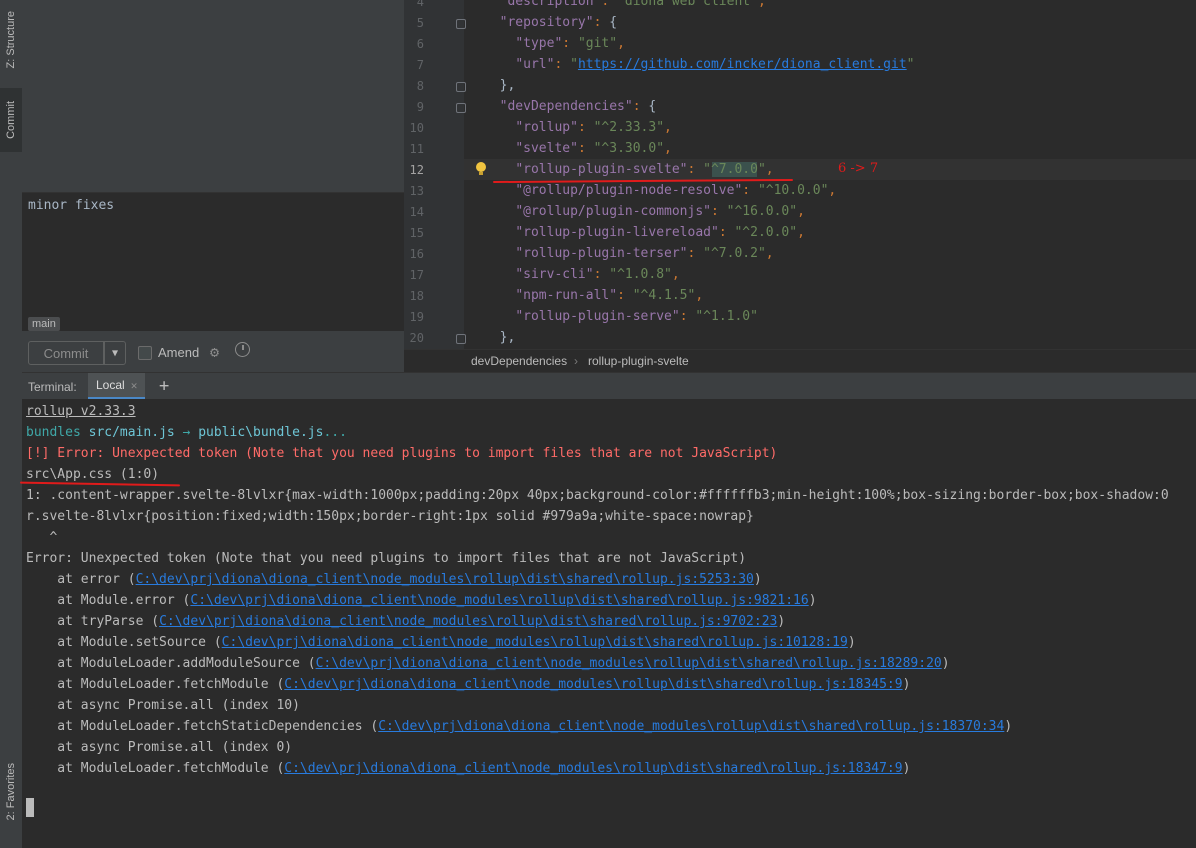 The image size is (1196, 848). What do you see at coordinates (242, 349) in the screenshot?
I see `history-clock-icon` at bounding box center [242, 349].